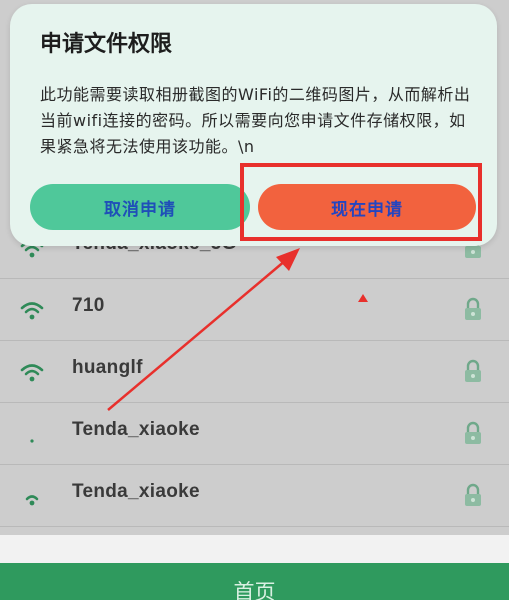 Image resolution: width=509 pixels, height=600 pixels. Describe the element at coordinates (88, 305) in the screenshot. I see `wifi-ssid: 710` at that location.